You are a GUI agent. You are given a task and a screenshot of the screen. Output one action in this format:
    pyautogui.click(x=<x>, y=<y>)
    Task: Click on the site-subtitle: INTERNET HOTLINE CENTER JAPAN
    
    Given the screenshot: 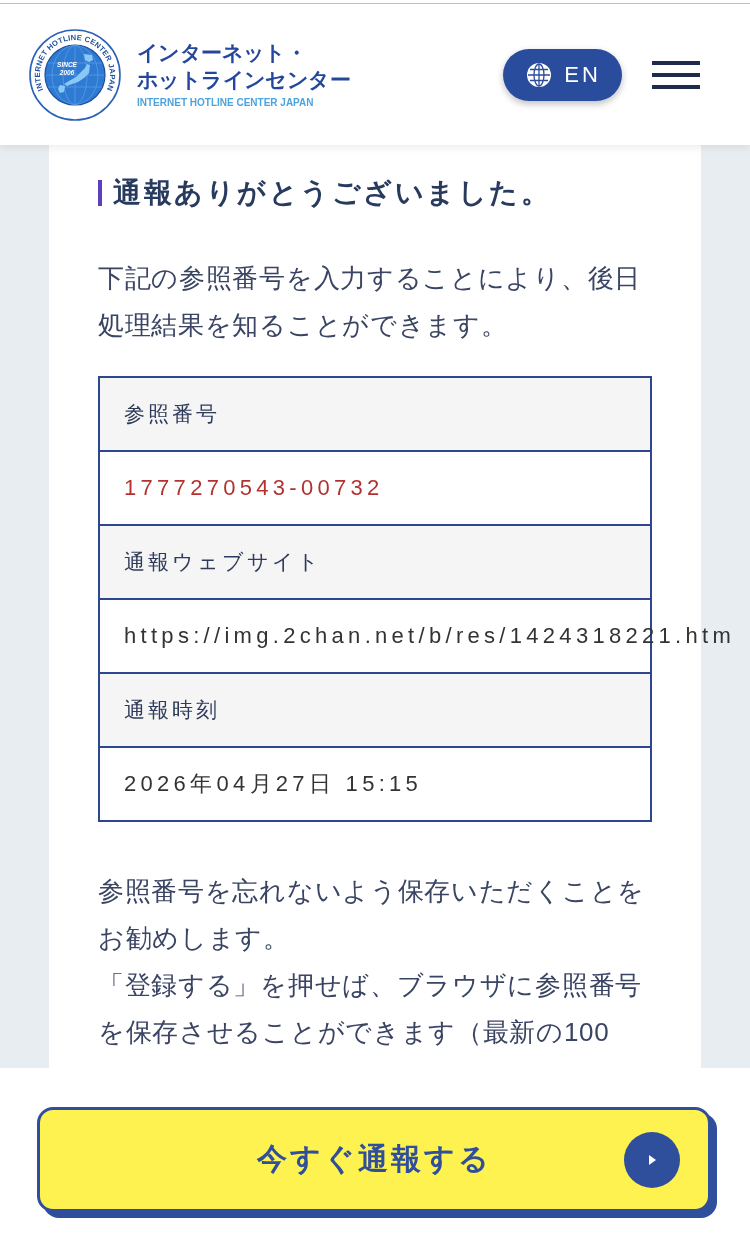 What is the action you would take?
    pyautogui.click(x=225, y=103)
    